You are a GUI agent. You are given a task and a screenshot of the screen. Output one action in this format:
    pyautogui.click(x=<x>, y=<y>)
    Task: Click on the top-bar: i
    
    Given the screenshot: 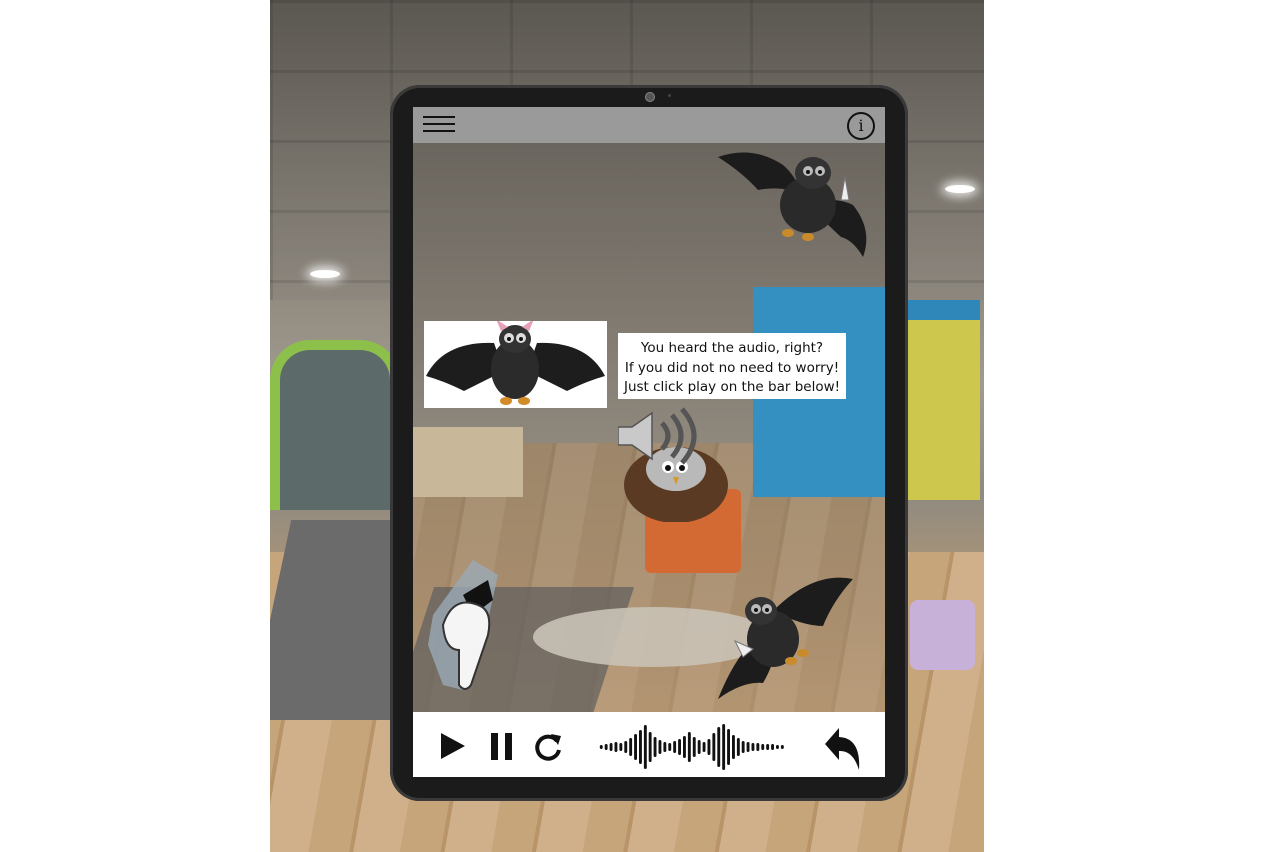 What is the action you would take?
    pyautogui.click(x=649, y=125)
    